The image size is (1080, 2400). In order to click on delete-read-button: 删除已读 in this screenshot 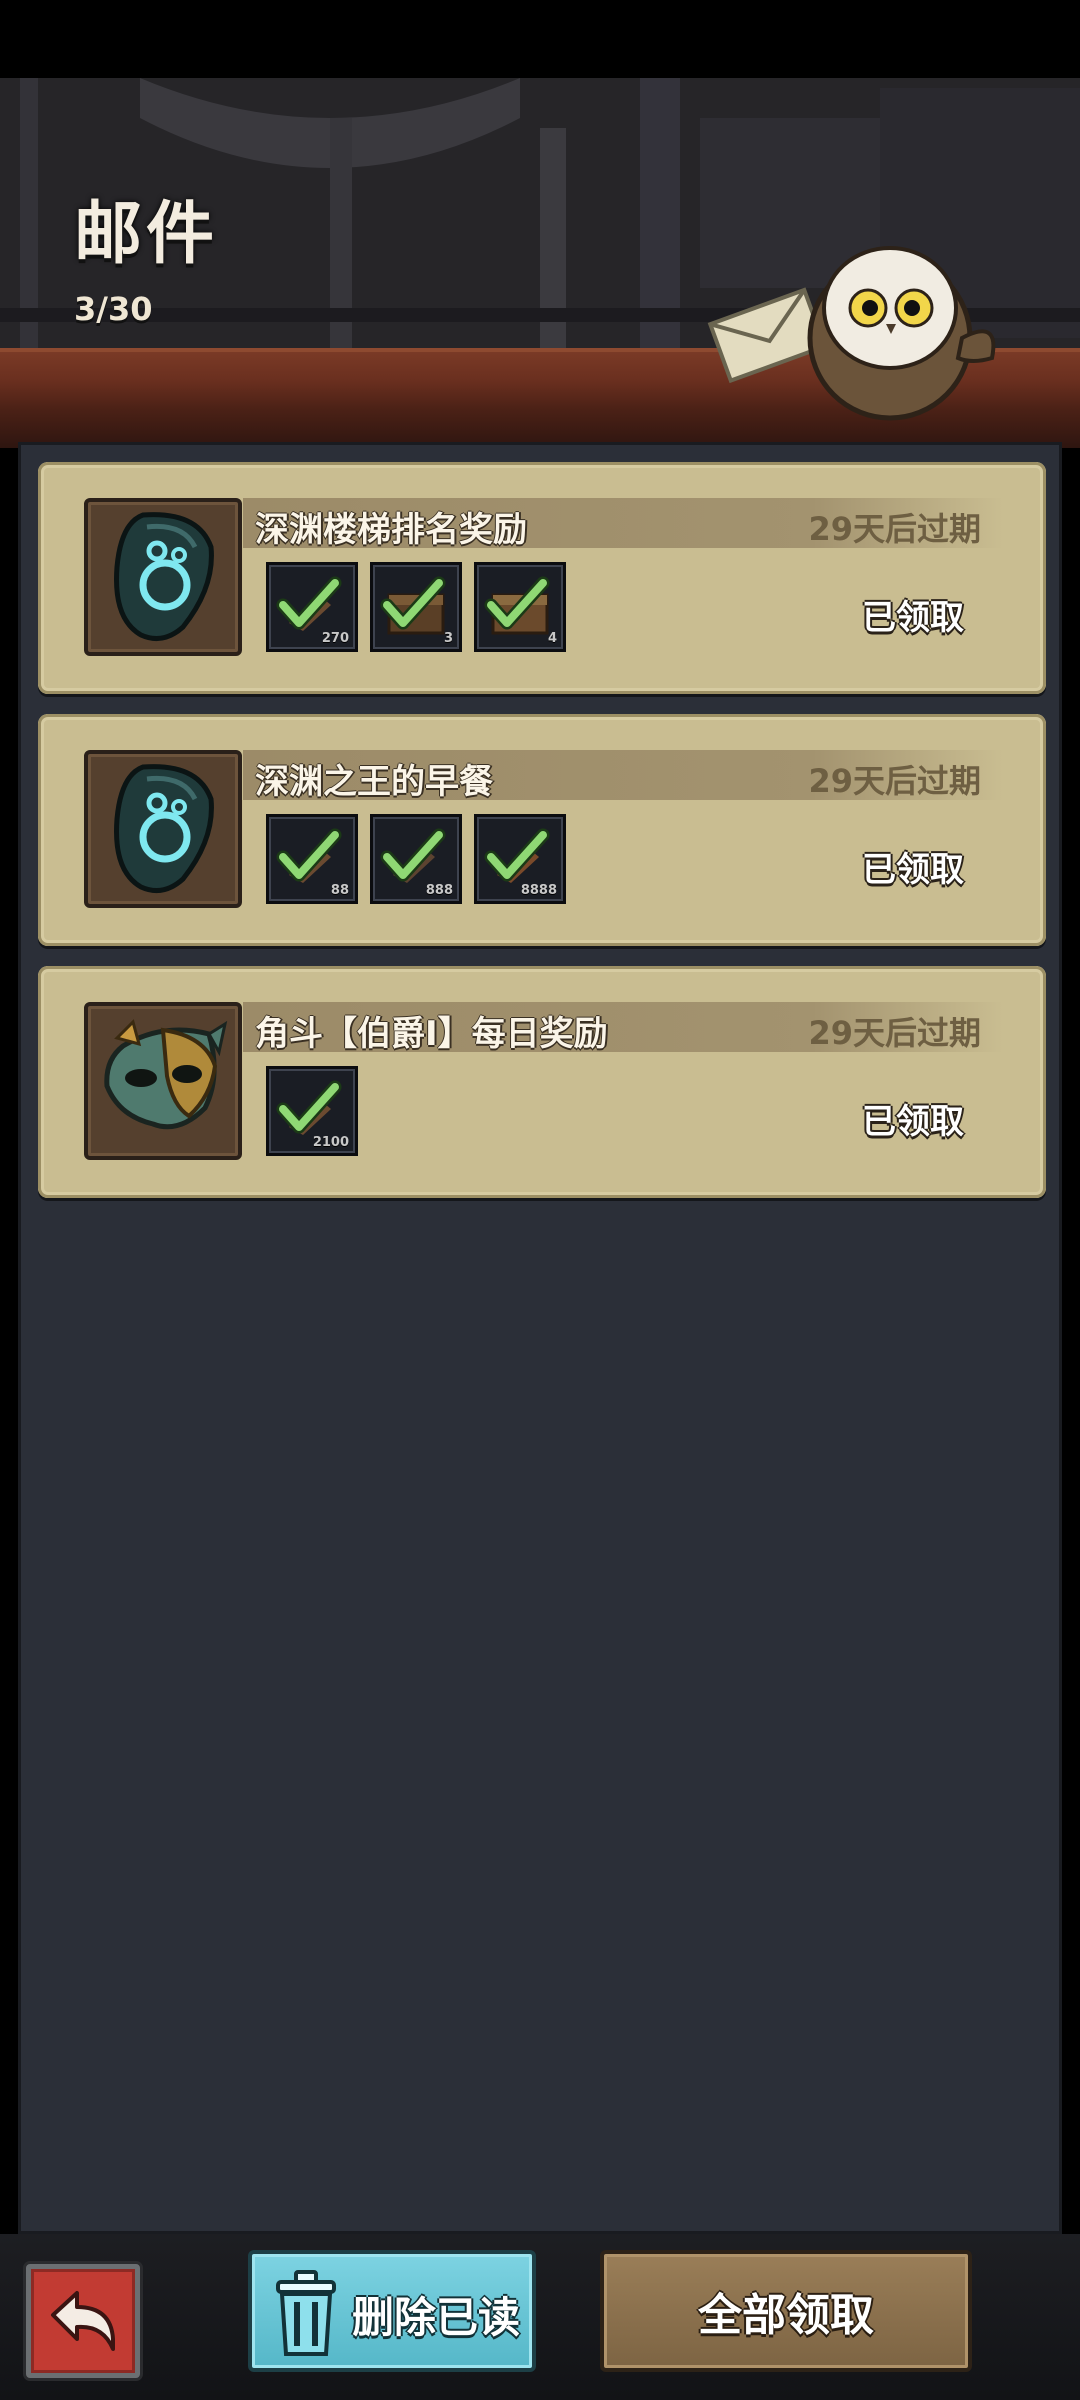, I will do `click(392, 2311)`.